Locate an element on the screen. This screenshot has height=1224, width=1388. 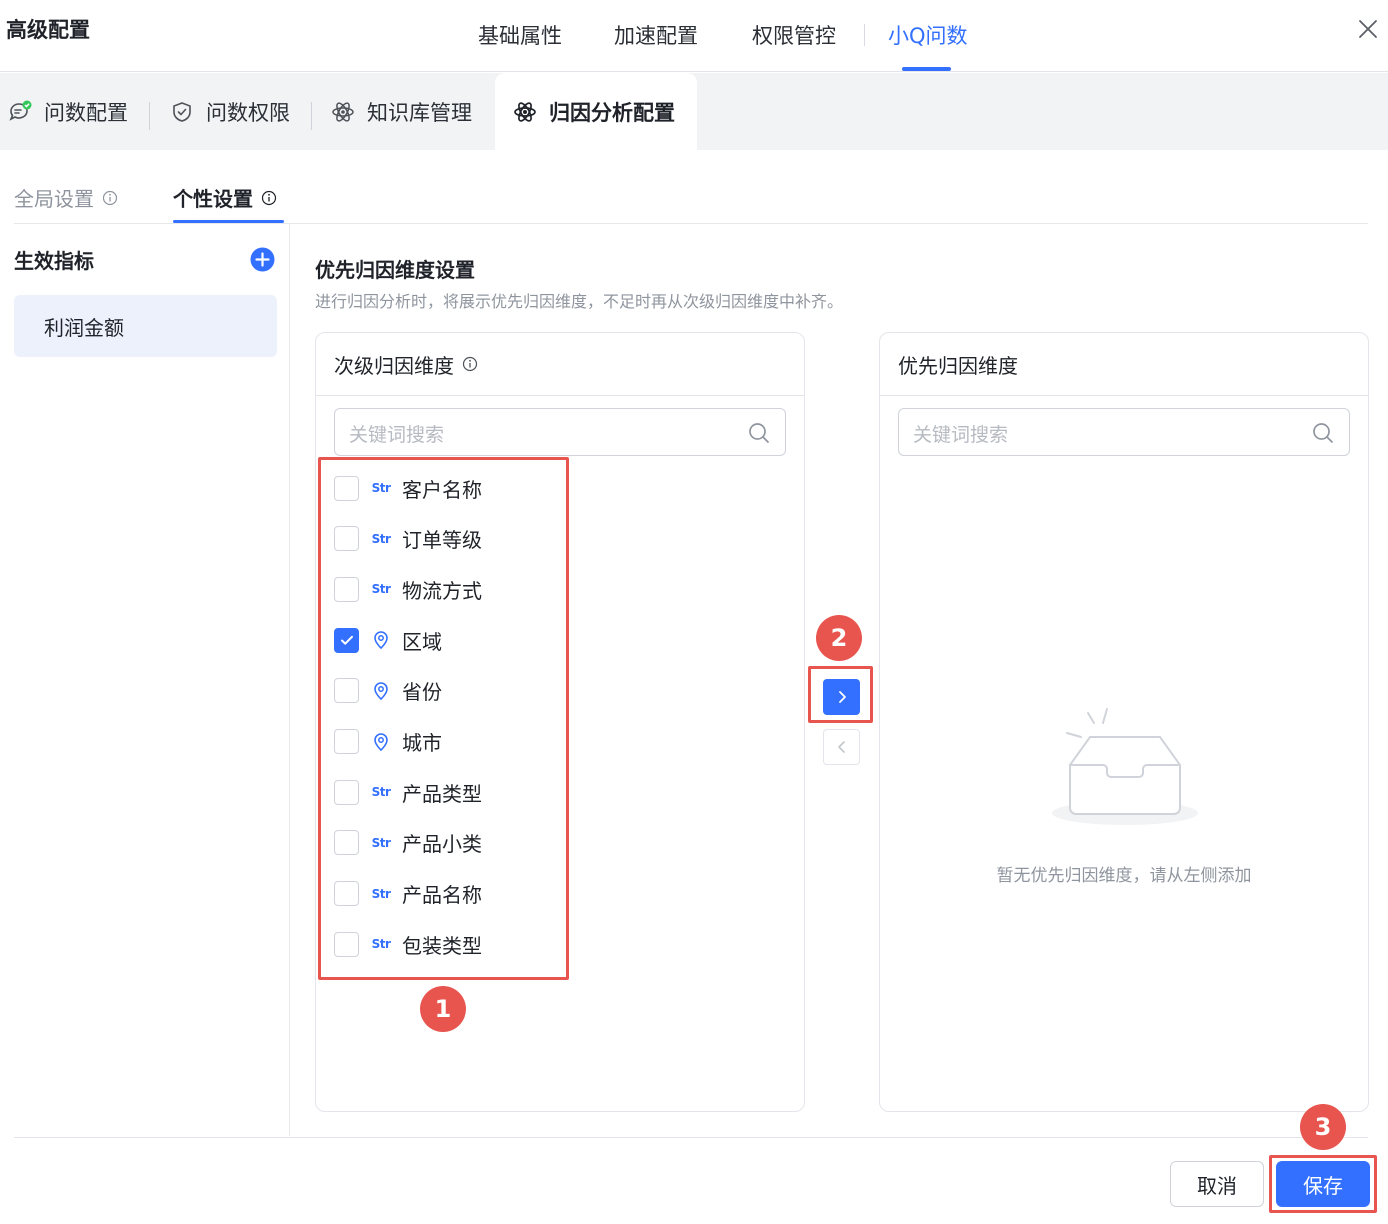
tab-label: 个性设置 is located at coordinates (213, 199).